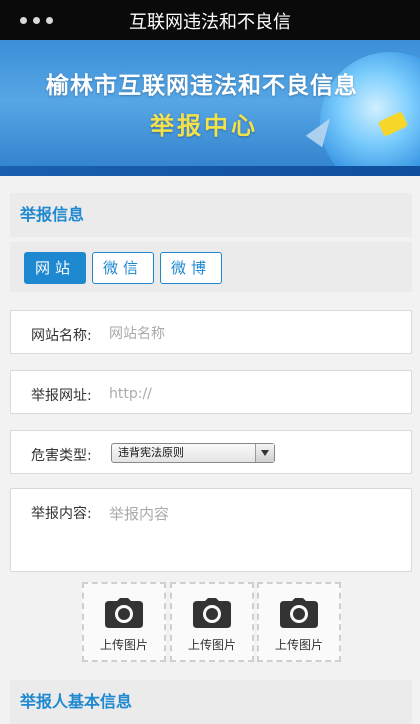  I want to click on site-name-input, so click(254, 334).